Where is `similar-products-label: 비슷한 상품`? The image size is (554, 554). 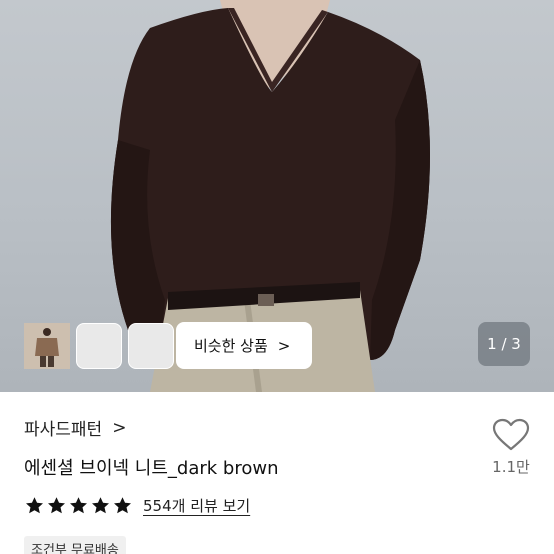
similar-products-label: 비슷한 상품 is located at coordinates (231, 346).